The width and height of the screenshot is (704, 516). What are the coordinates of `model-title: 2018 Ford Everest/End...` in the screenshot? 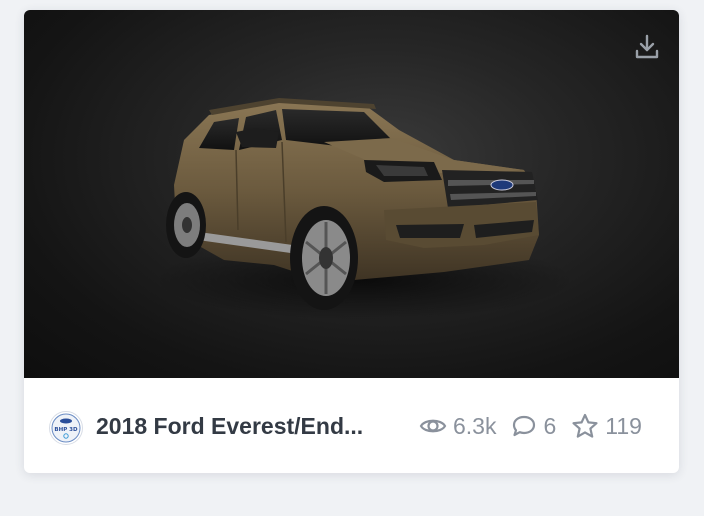 It's located at (229, 426).